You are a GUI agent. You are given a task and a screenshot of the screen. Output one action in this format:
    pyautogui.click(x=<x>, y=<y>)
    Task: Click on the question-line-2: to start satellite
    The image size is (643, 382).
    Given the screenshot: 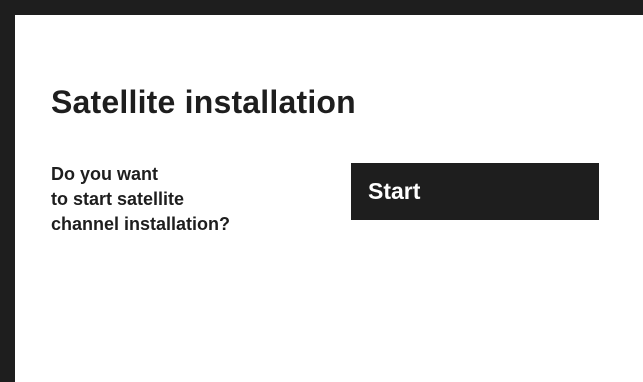 What is the action you would take?
    pyautogui.click(x=118, y=199)
    